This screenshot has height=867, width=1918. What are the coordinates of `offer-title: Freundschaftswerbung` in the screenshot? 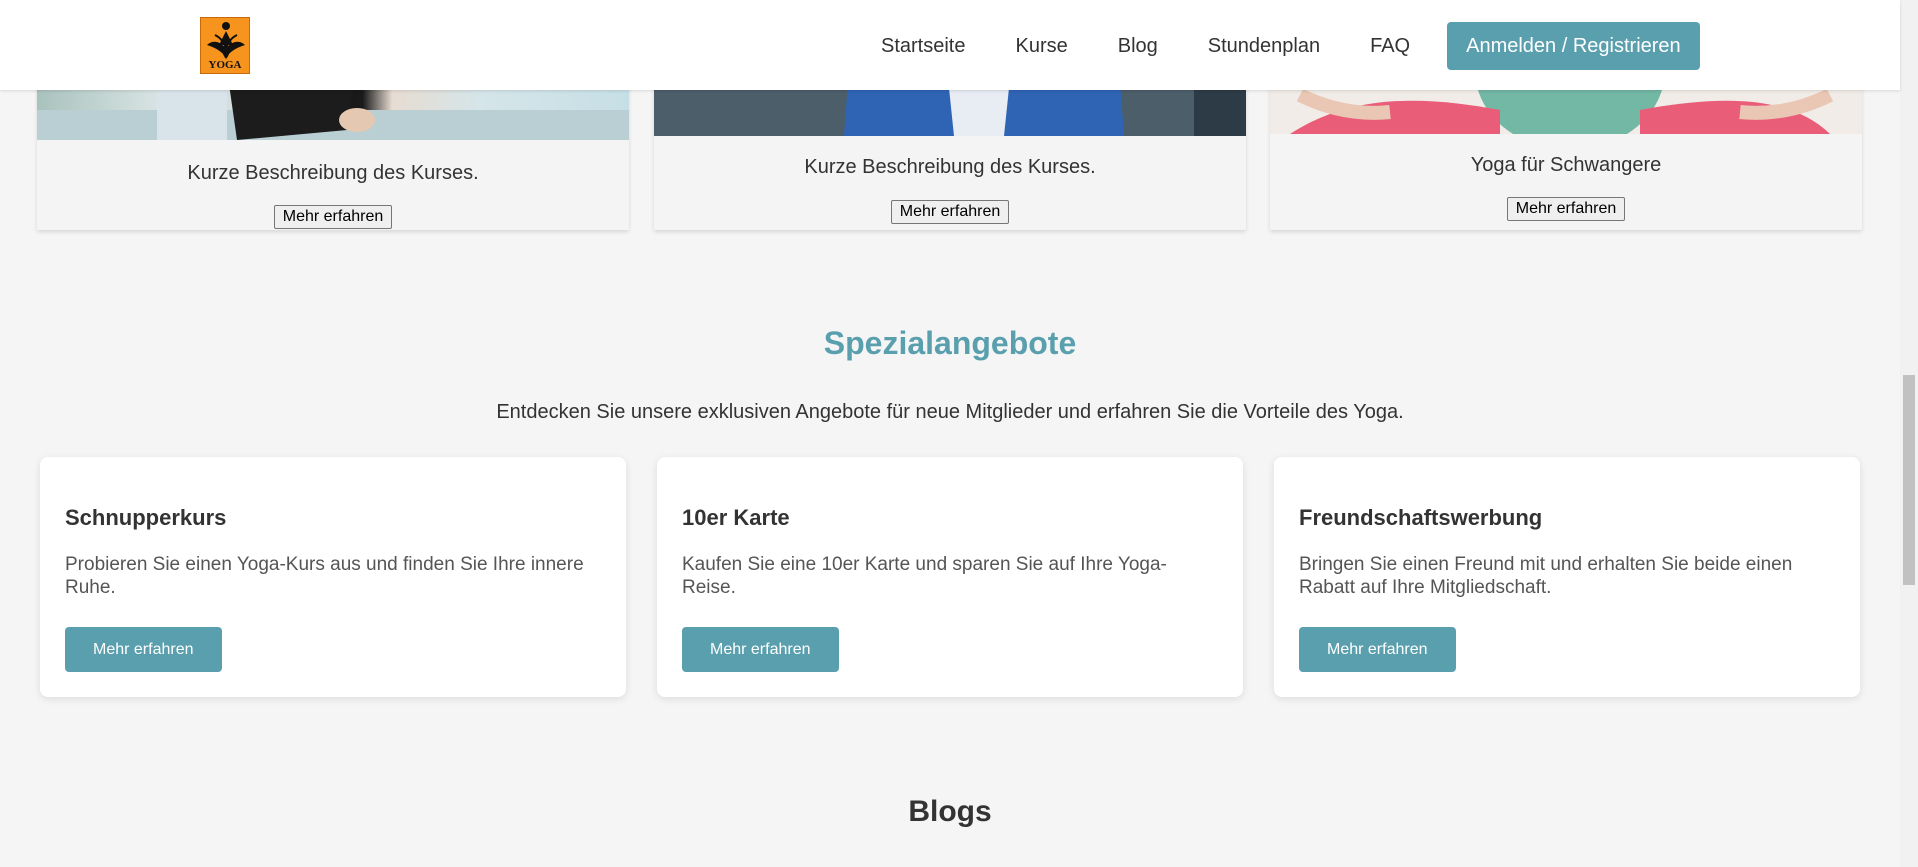 It's located at (1421, 517).